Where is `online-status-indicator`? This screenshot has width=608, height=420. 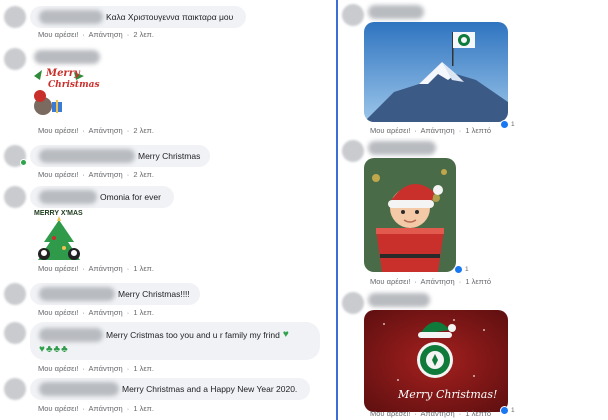
online-status-indicator is located at coordinates (23, 162).